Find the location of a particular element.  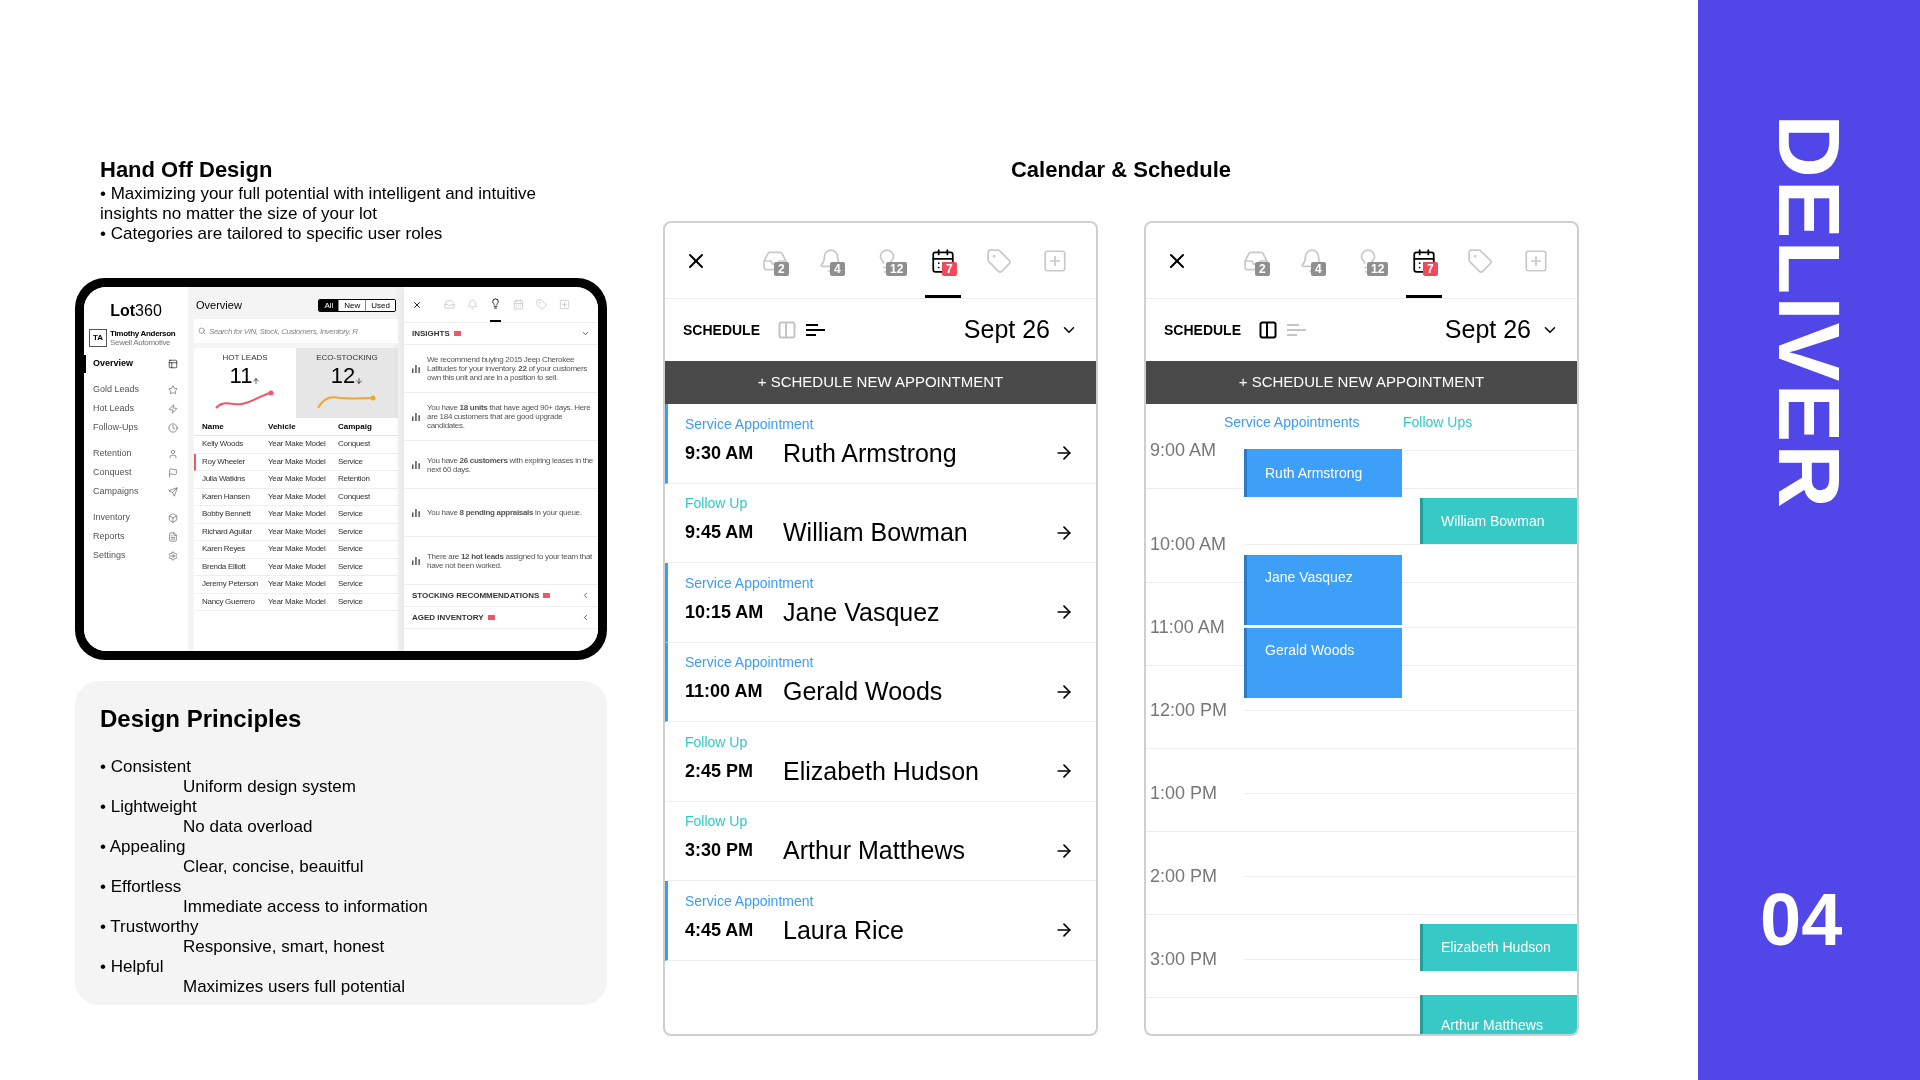

tag-icon is located at coordinates (541, 304).